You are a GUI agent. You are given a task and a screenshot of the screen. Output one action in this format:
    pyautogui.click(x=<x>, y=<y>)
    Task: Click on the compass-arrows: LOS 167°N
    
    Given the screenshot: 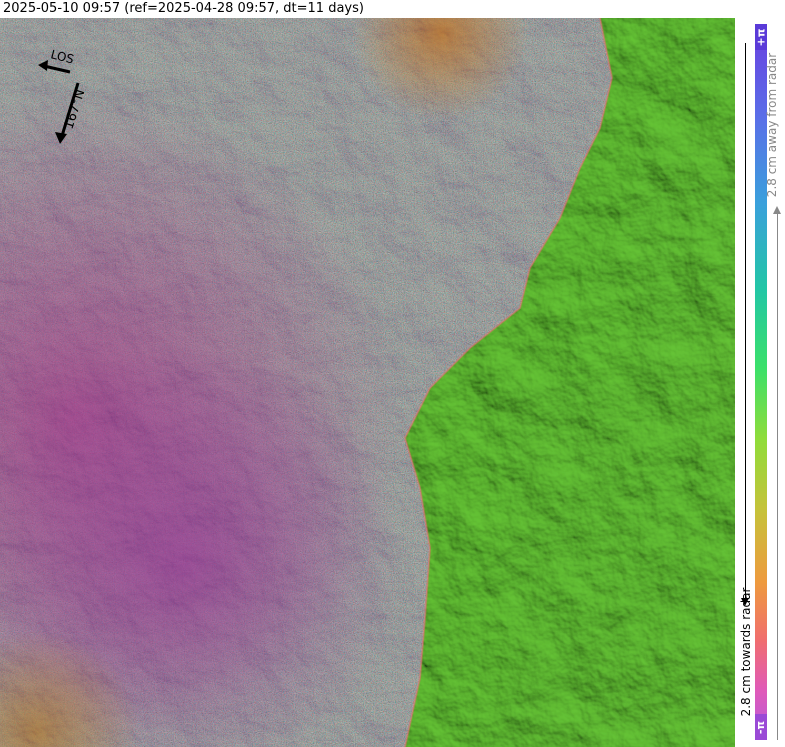 What is the action you would take?
    pyautogui.click(x=63, y=95)
    